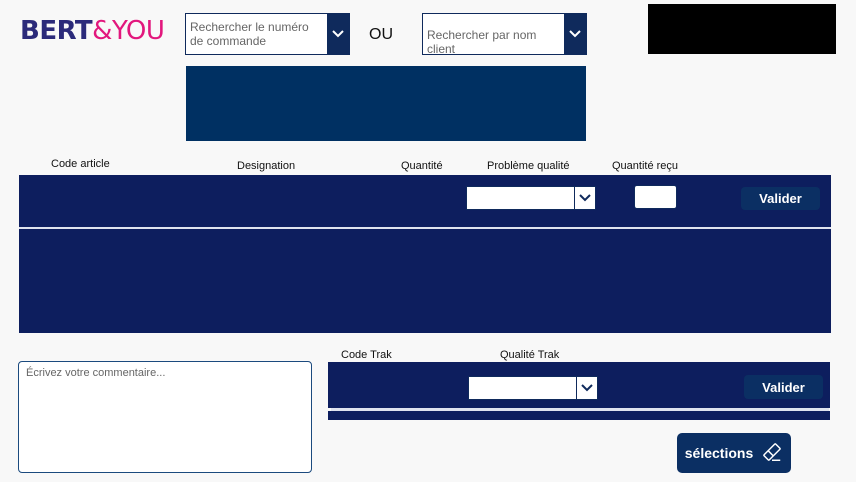 This screenshot has width=856, height=482. Describe the element at coordinates (493, 34) in the screenshot. I see `client-name-search-input: Rechercher par nom client` at that location.